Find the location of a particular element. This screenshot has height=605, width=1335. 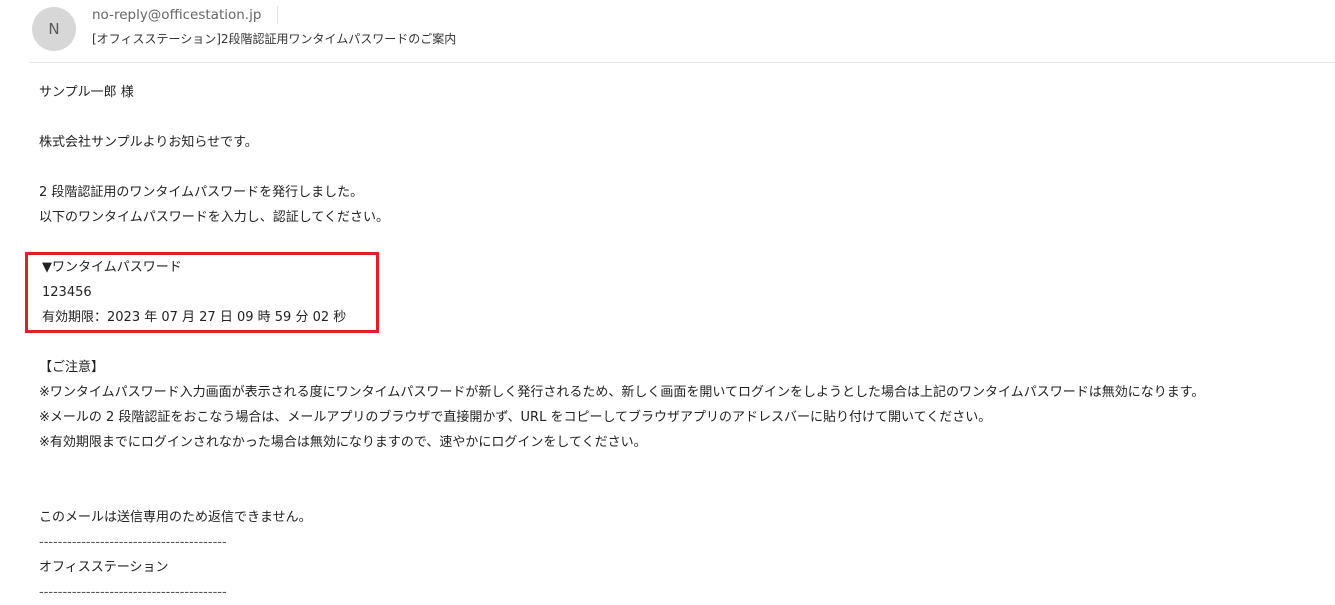

avatar: N is located at coordinates (54, 29).